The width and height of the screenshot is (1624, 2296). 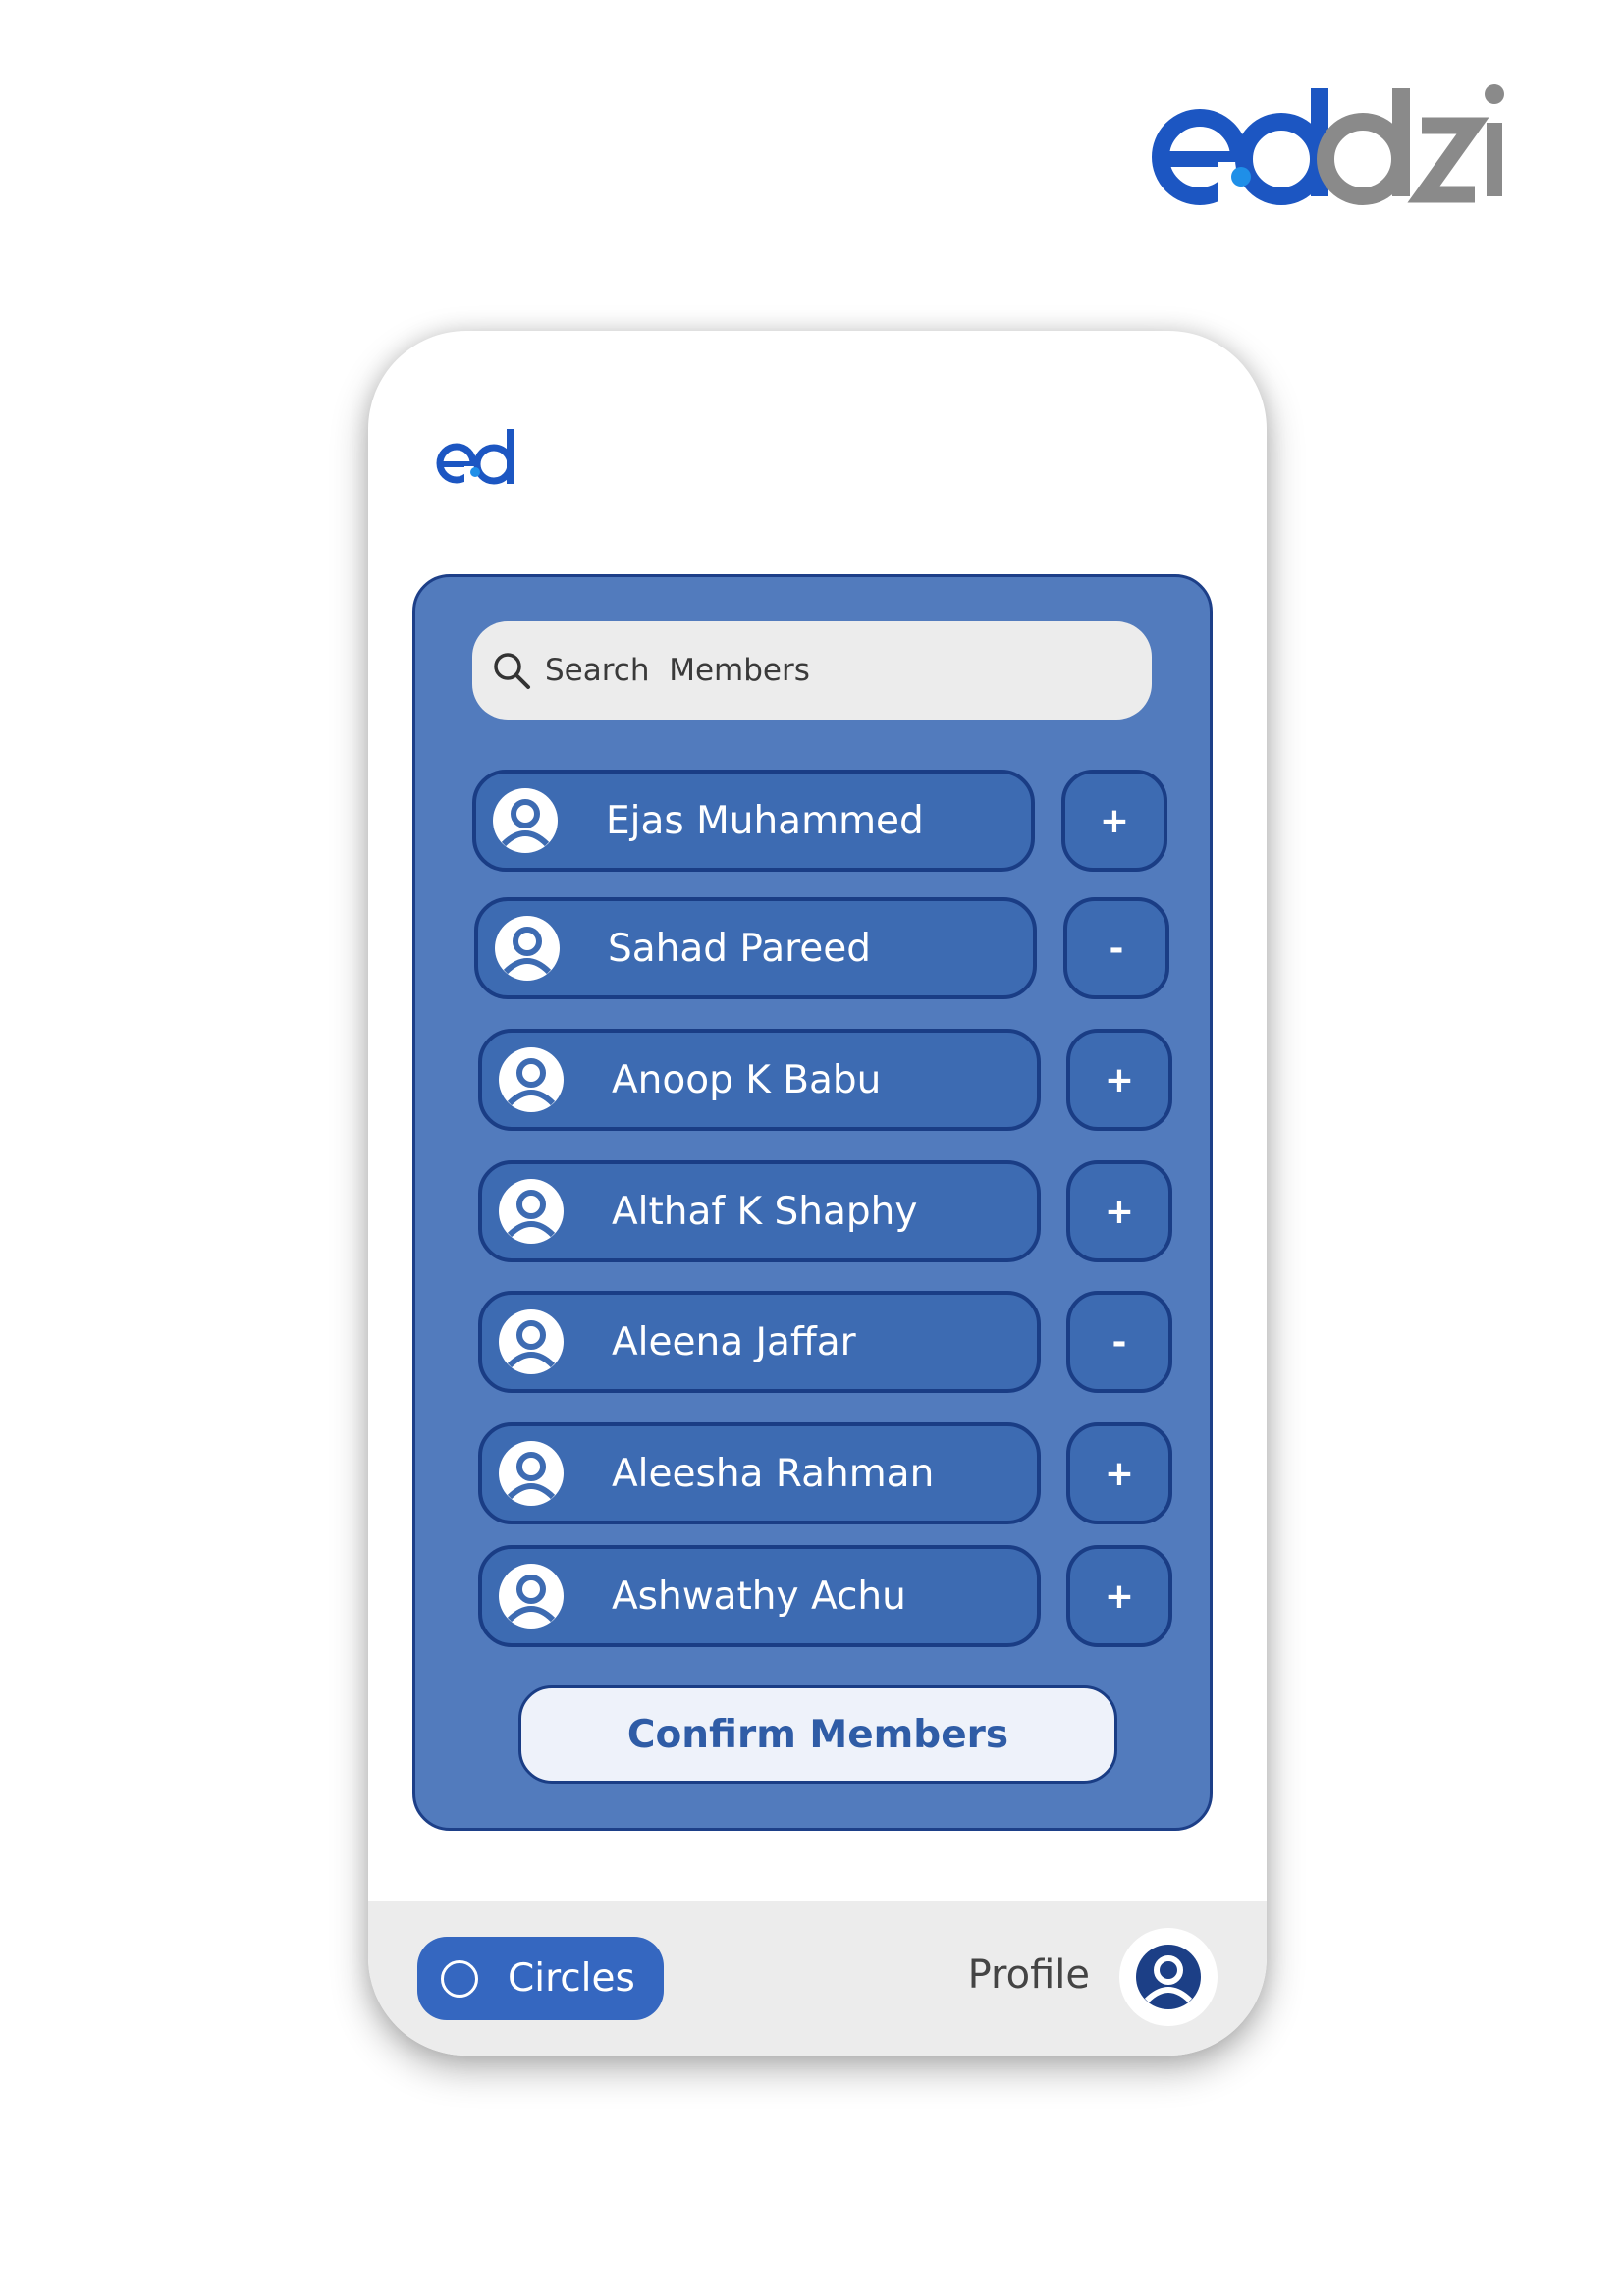 I want to click on profile-label: Profile, so click(x=1029, y=1975).